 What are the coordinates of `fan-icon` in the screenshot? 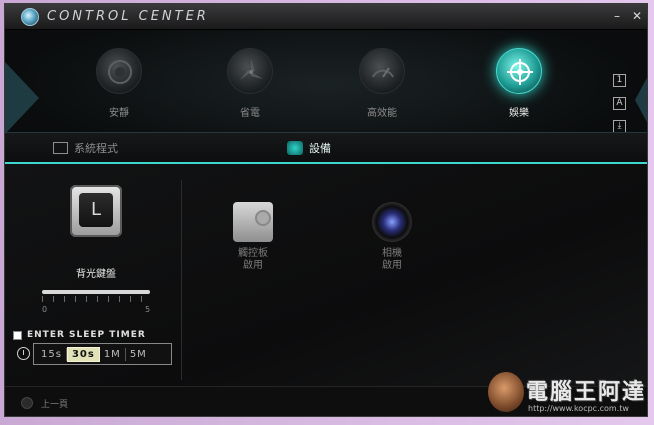 It's located at (250, 71).